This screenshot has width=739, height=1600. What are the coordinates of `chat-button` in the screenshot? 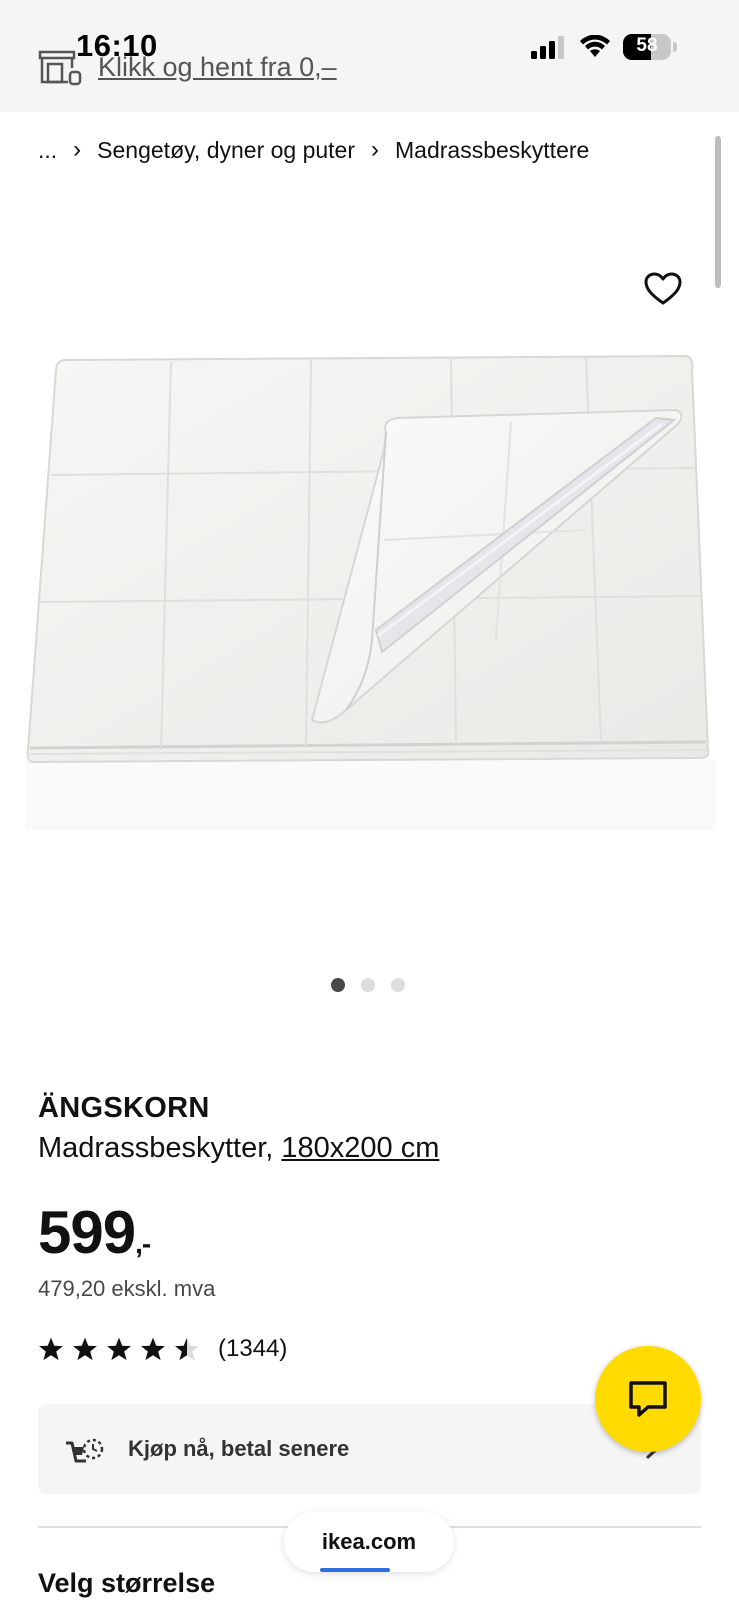 It's located at (648, 1399).